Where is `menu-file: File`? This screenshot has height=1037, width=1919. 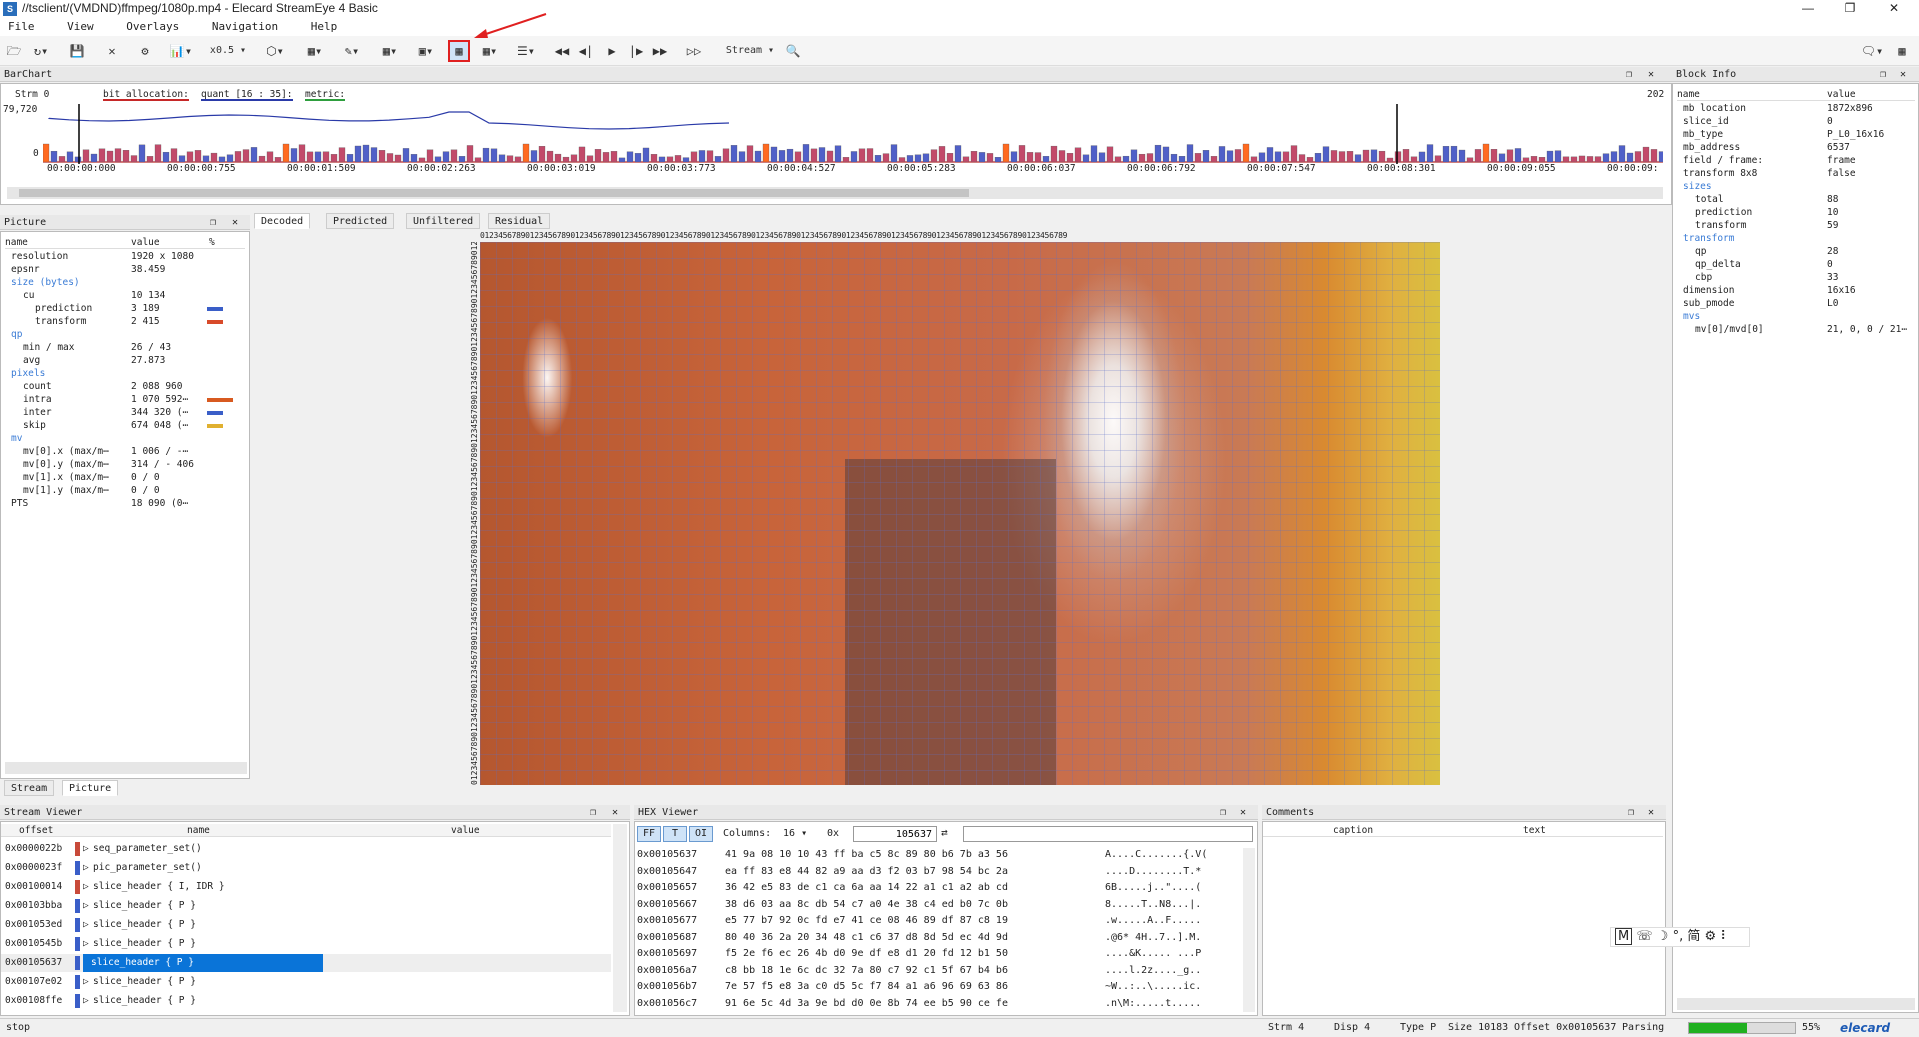 menu-file: File is located at coordinates (17, 25).